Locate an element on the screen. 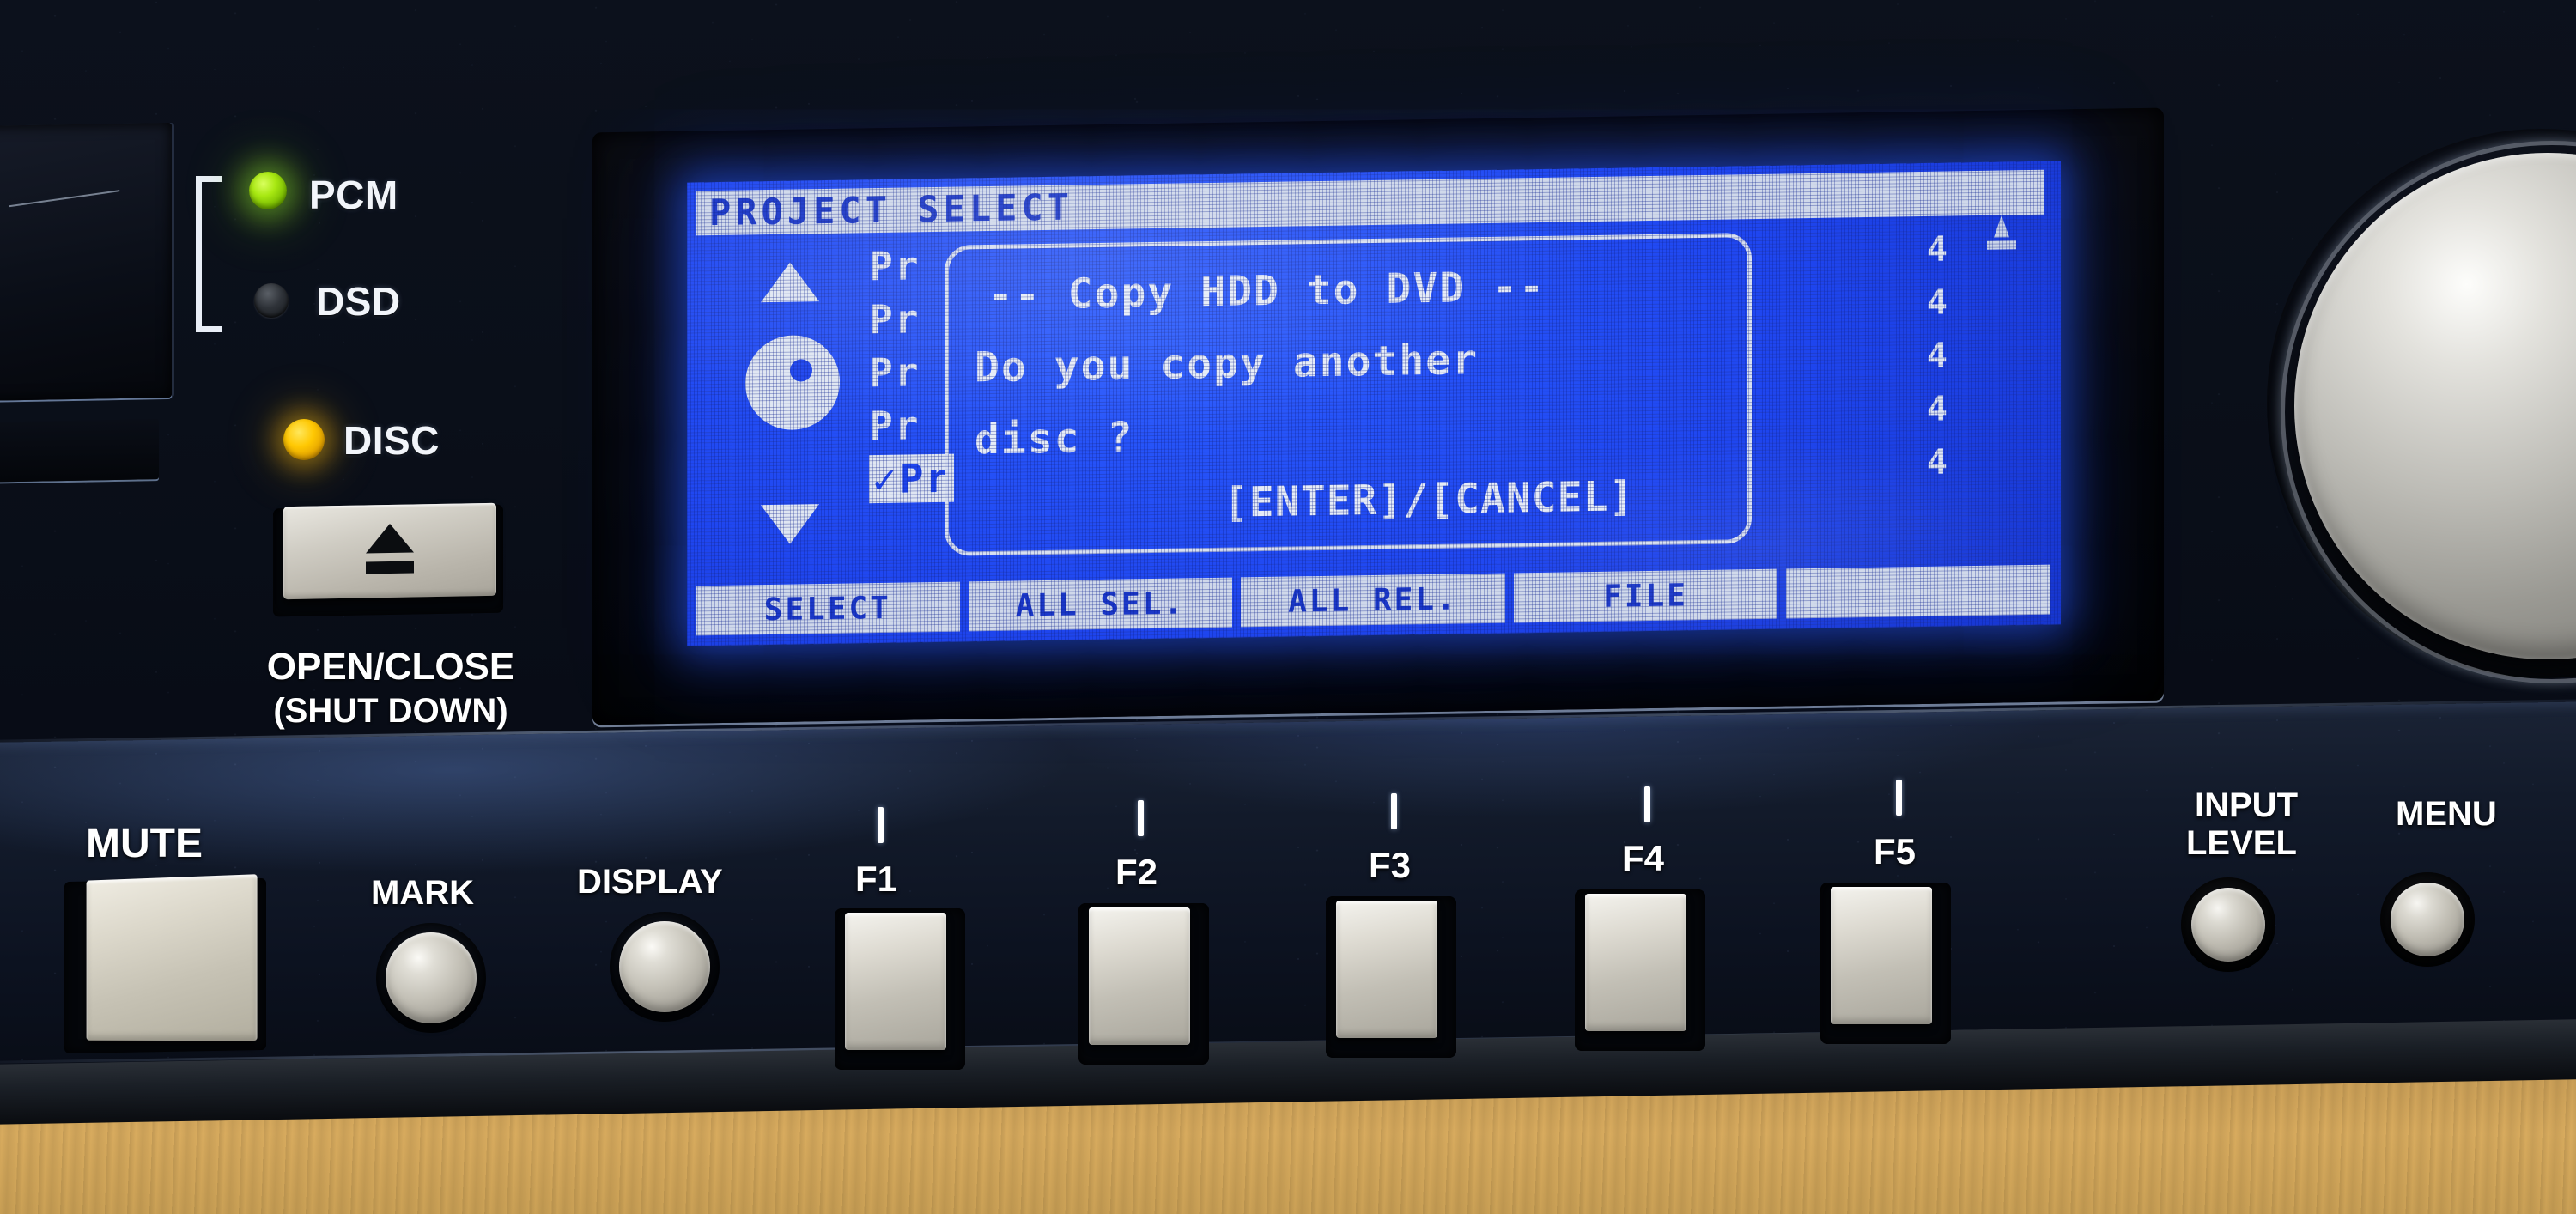  menu-label: MENU is located at coordinates (2446, 814).